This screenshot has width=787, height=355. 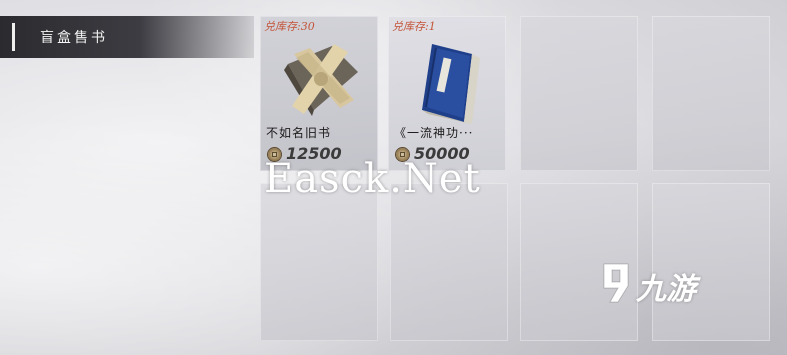 I want to click on blue-book-icon, so click(x=451, y=84).